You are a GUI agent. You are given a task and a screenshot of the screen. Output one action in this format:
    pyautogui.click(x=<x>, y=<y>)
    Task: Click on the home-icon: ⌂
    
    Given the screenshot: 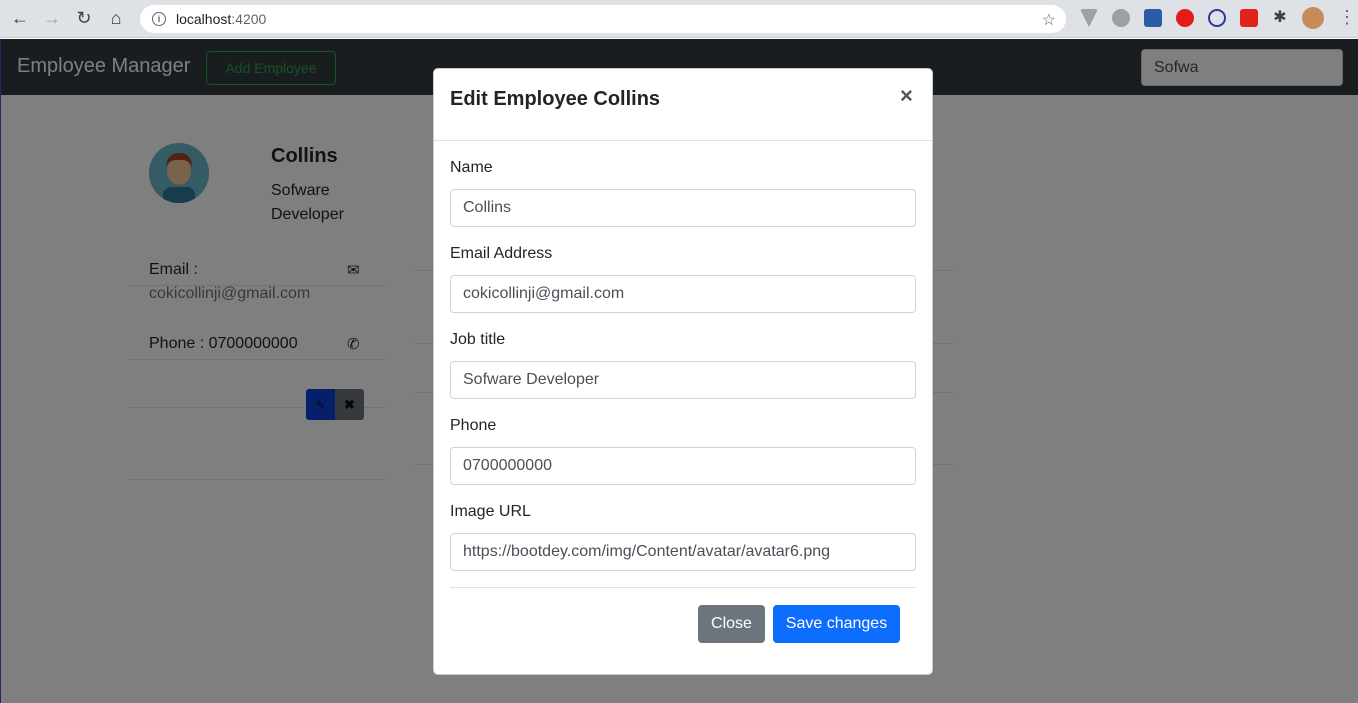 What is the action you would take?
    pyautogui.click(x=116, y=19)
    